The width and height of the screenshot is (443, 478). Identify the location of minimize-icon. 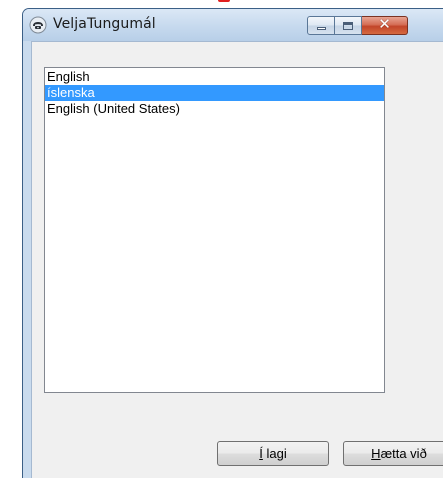
(321, 28).